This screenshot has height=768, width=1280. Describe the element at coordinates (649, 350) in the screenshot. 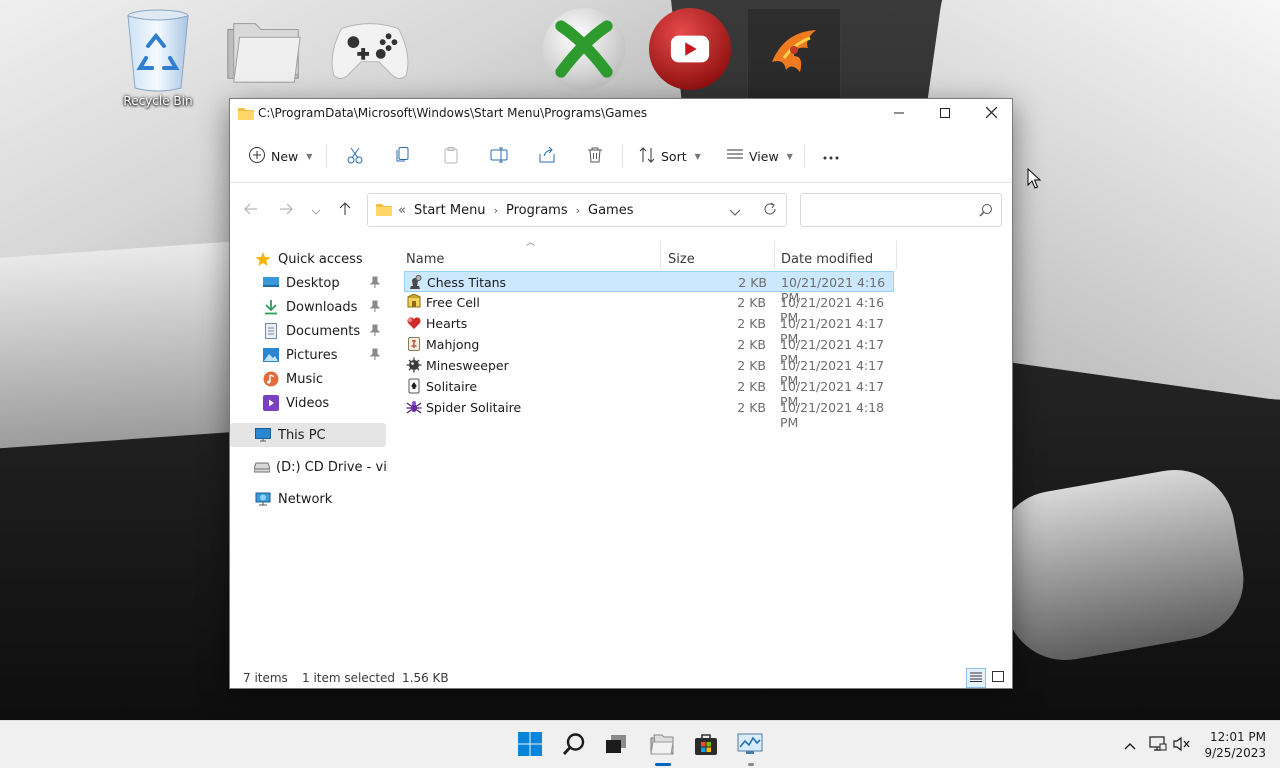

I see `file-row-mahjong: Mahjong 2 KB 10/21/2021 4:17 PM` at that location.